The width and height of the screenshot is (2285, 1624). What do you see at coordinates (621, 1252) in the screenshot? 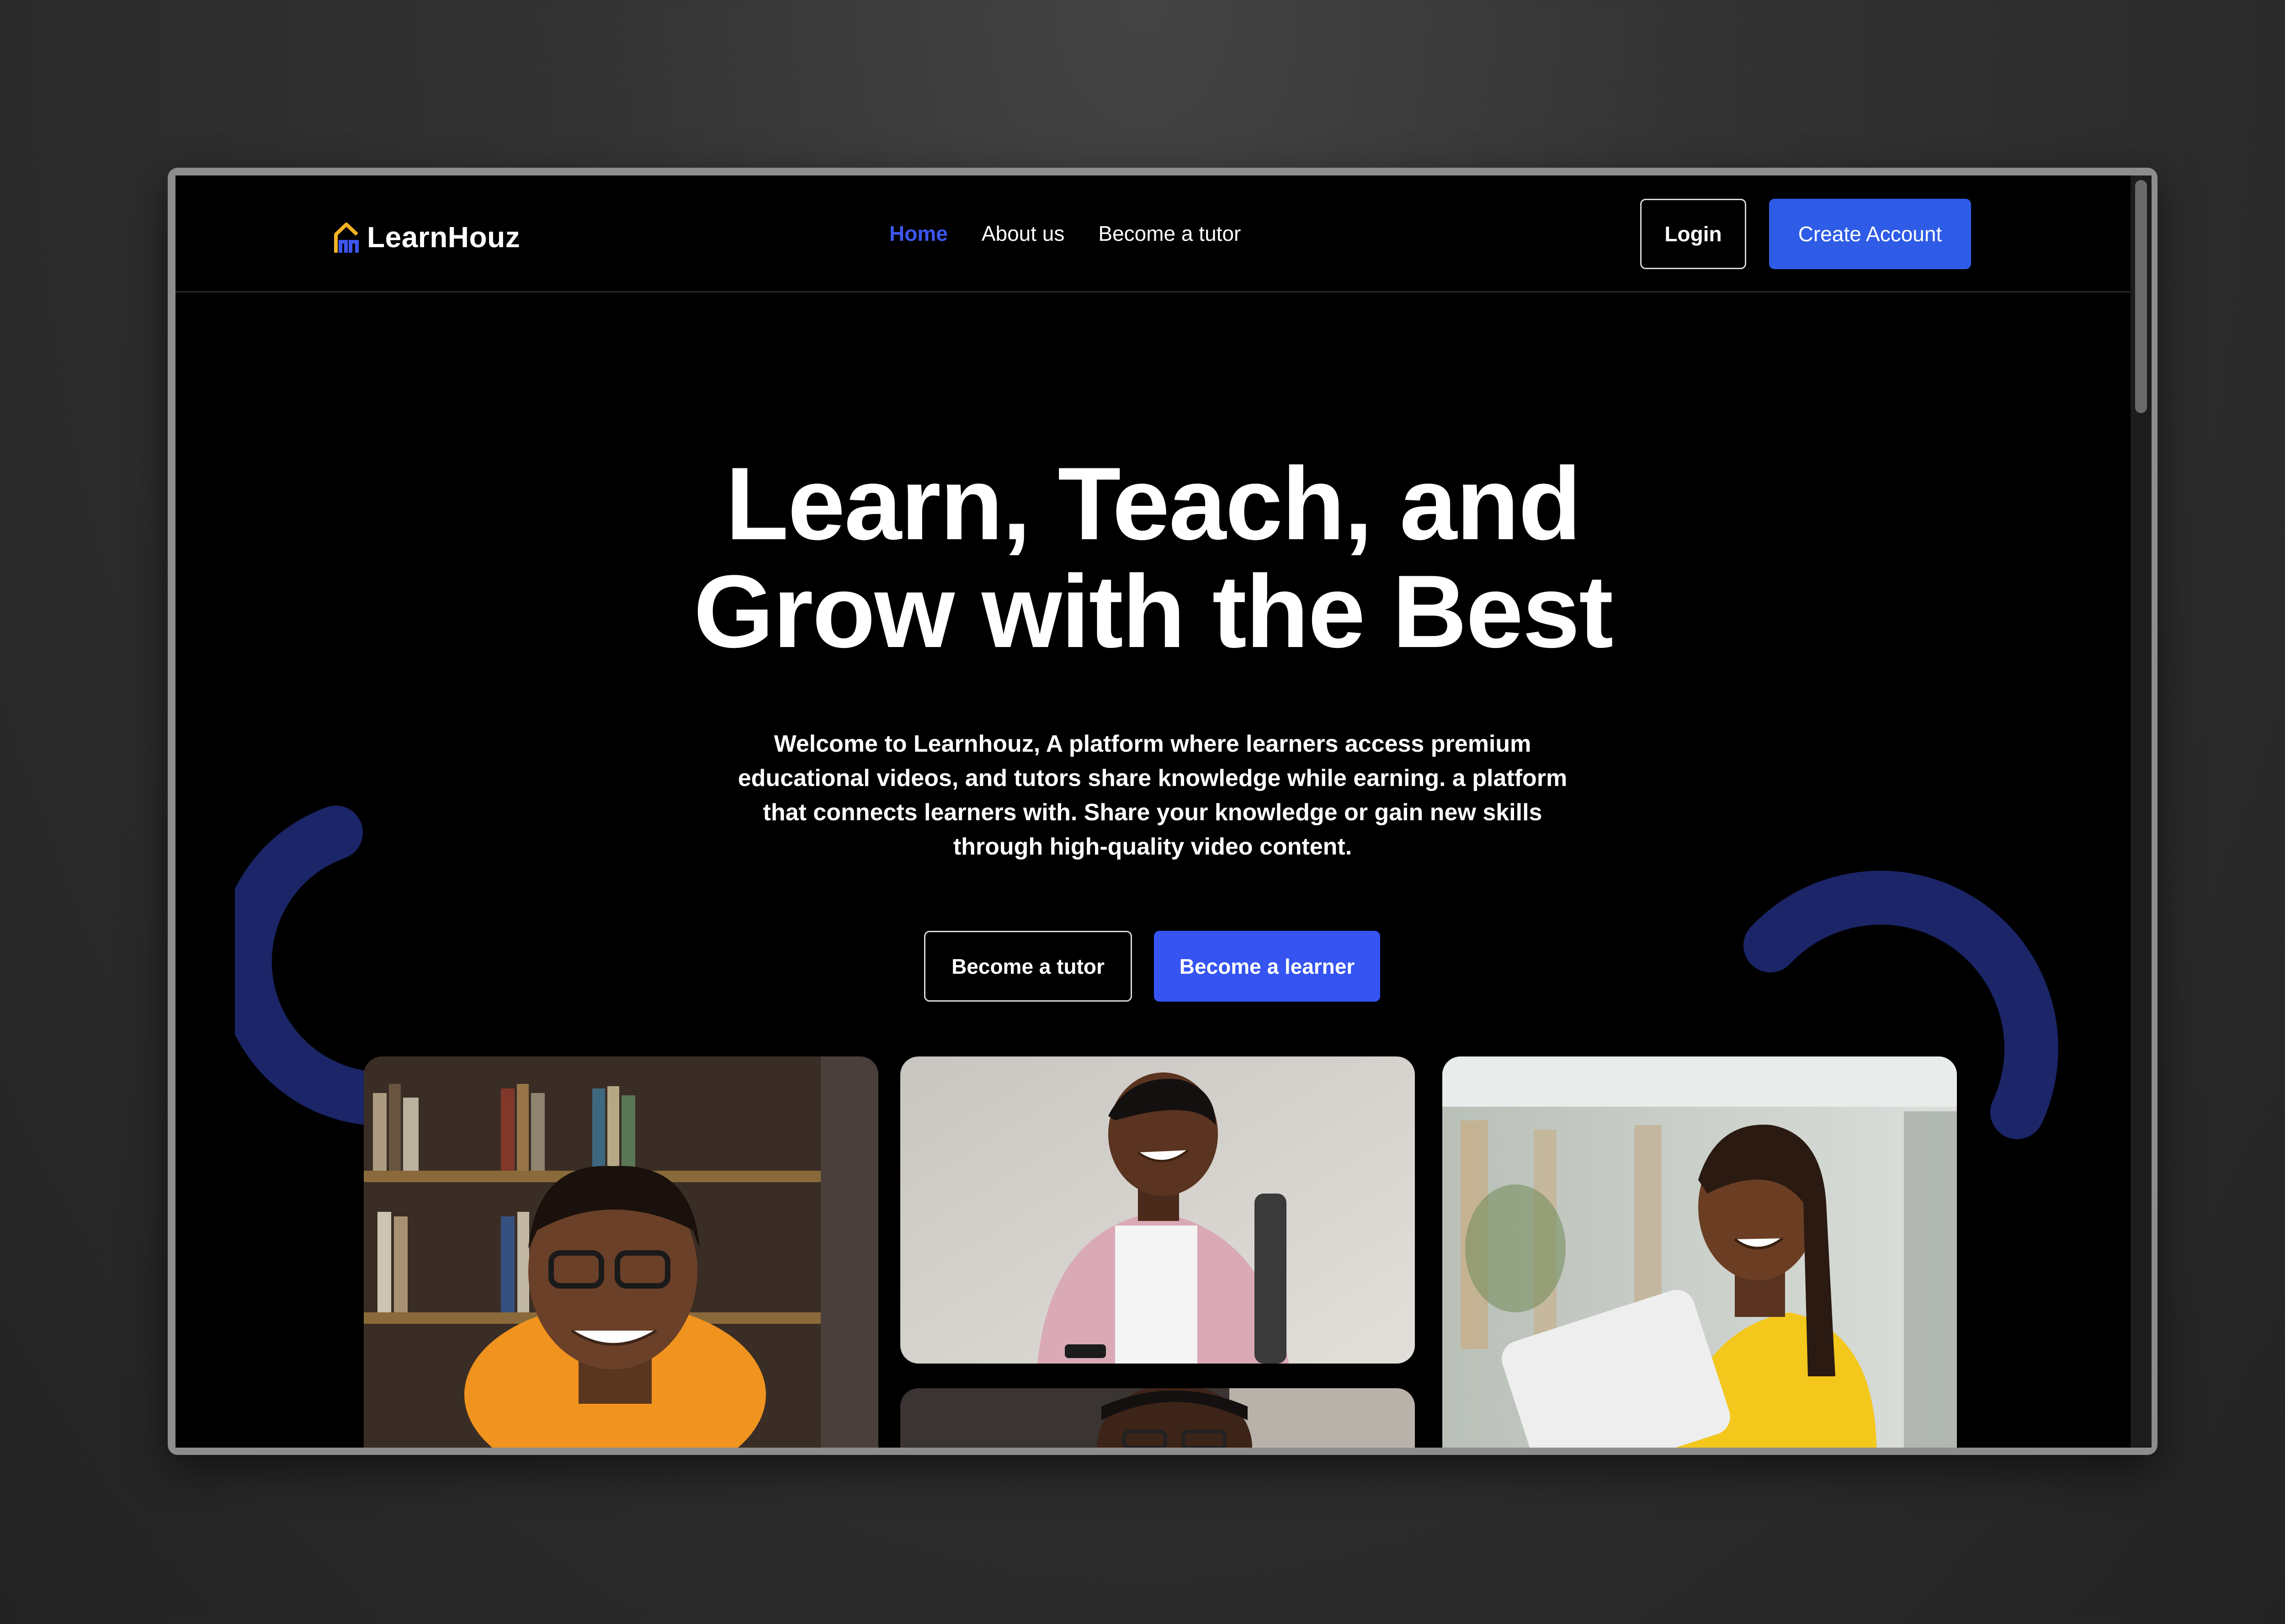
I see `photo-student-library` at bounding box center [621, 1252].